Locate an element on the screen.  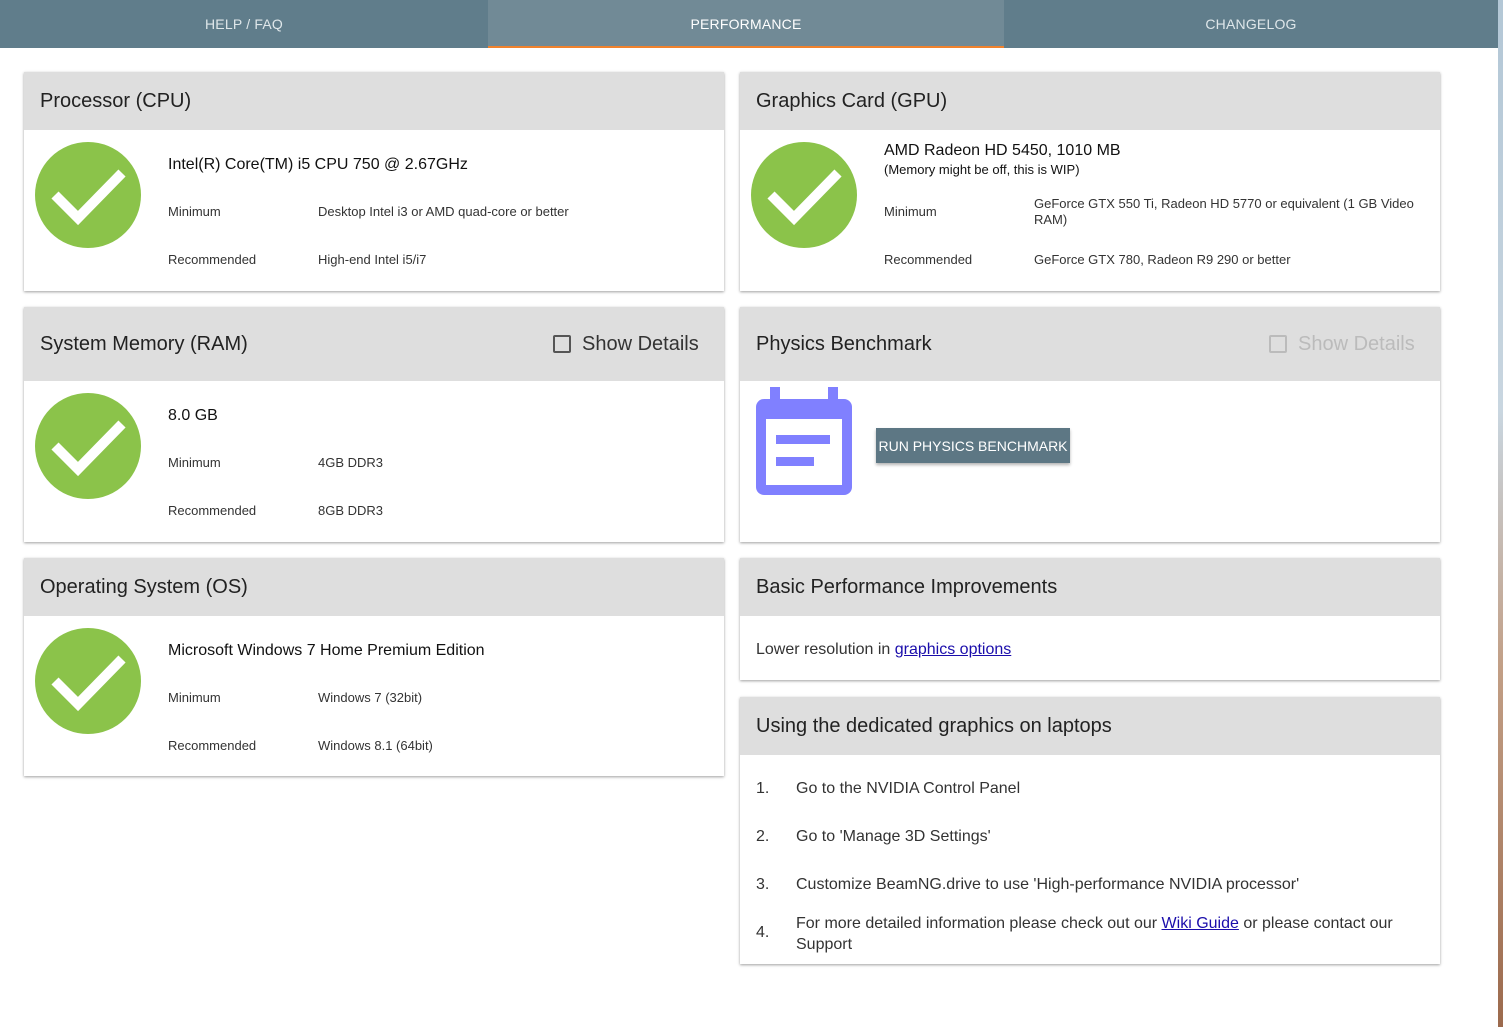
tab-bar: HELP / FAQ PERFORMANCE CHANGELOG is located at coordinates (751, 24).